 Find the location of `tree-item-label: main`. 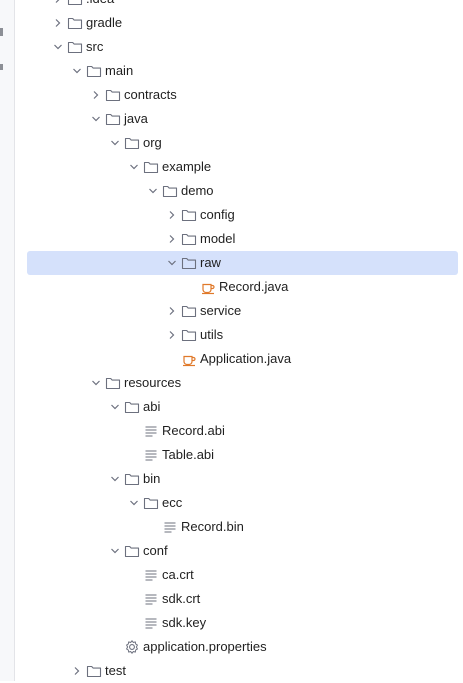

tree-item-label: main is located at coordinates (119, 70).